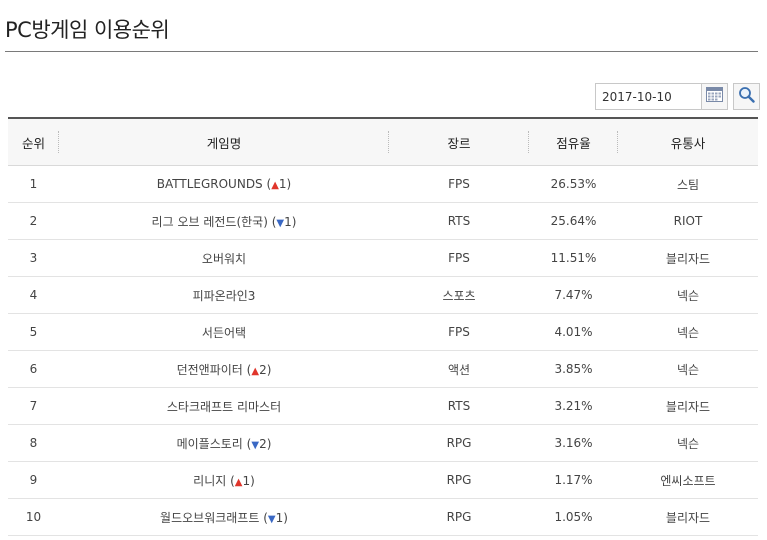 This screenshot has width=767, height=540. Describe the element at coordinates (573, 443) in the screenshot. I see `share-cell: 3.16%` at that location.